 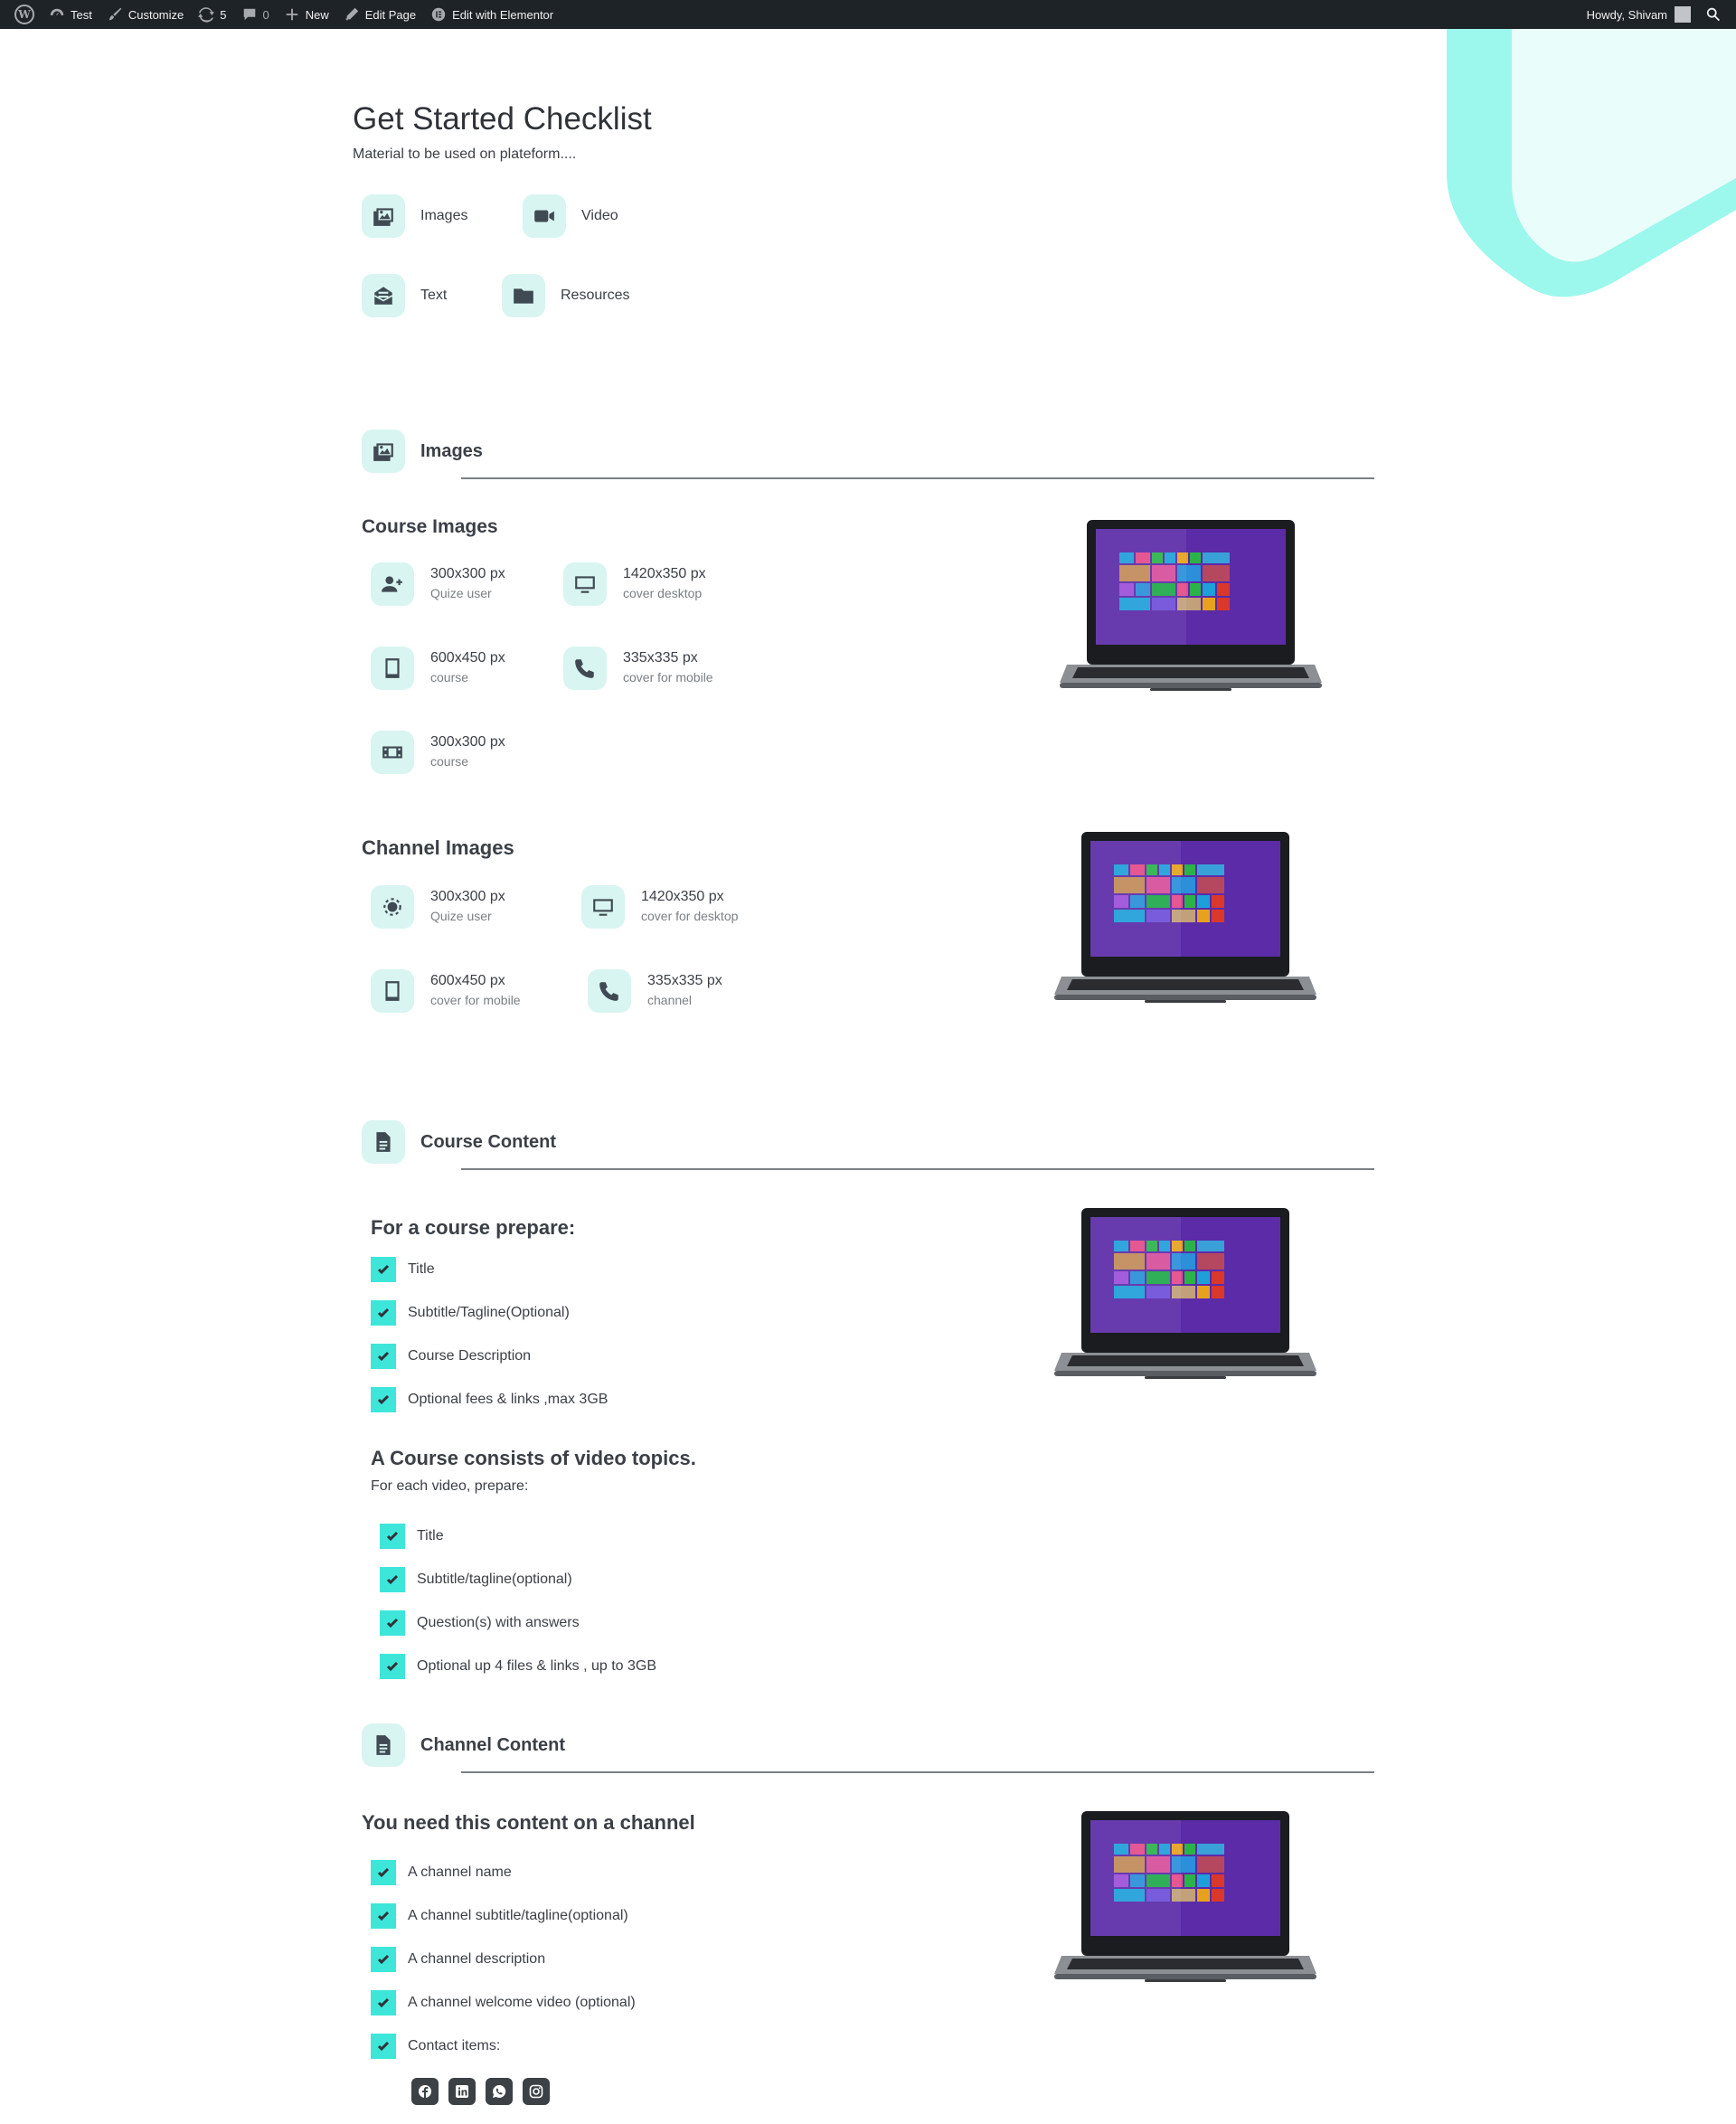 I want to click on edit-elementor-menu: Edit with Elementor, so click(x=492, y=14).